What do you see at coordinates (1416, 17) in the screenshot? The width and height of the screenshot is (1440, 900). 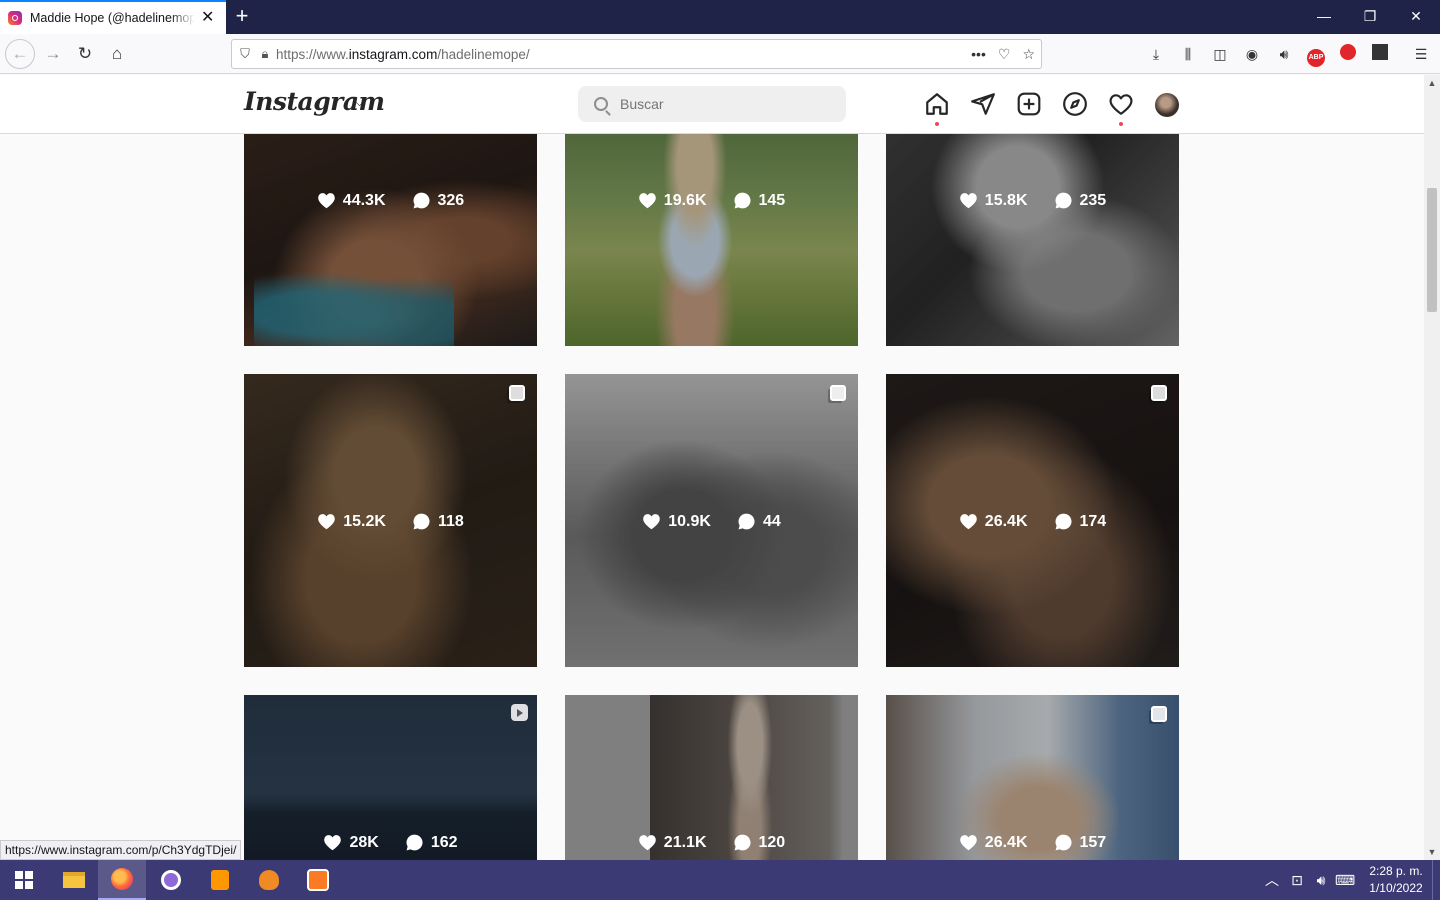 I see `close-window-button: ✕` at bounding box center [1416, 17].